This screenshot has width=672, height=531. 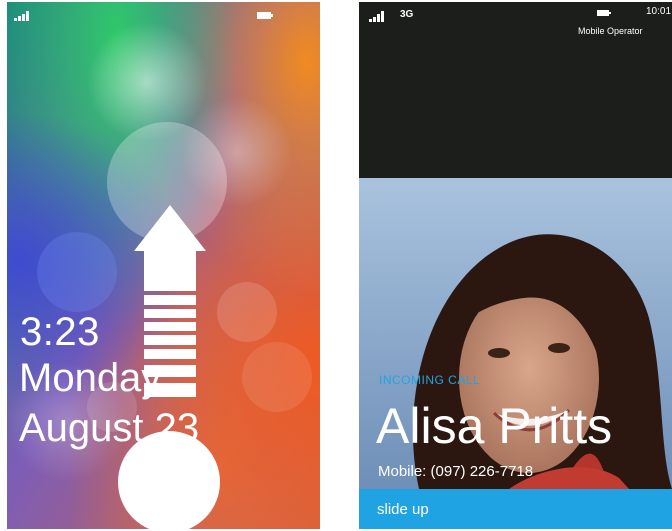 I want to click on status-clock: 10:01, so click(x=659, y=11).